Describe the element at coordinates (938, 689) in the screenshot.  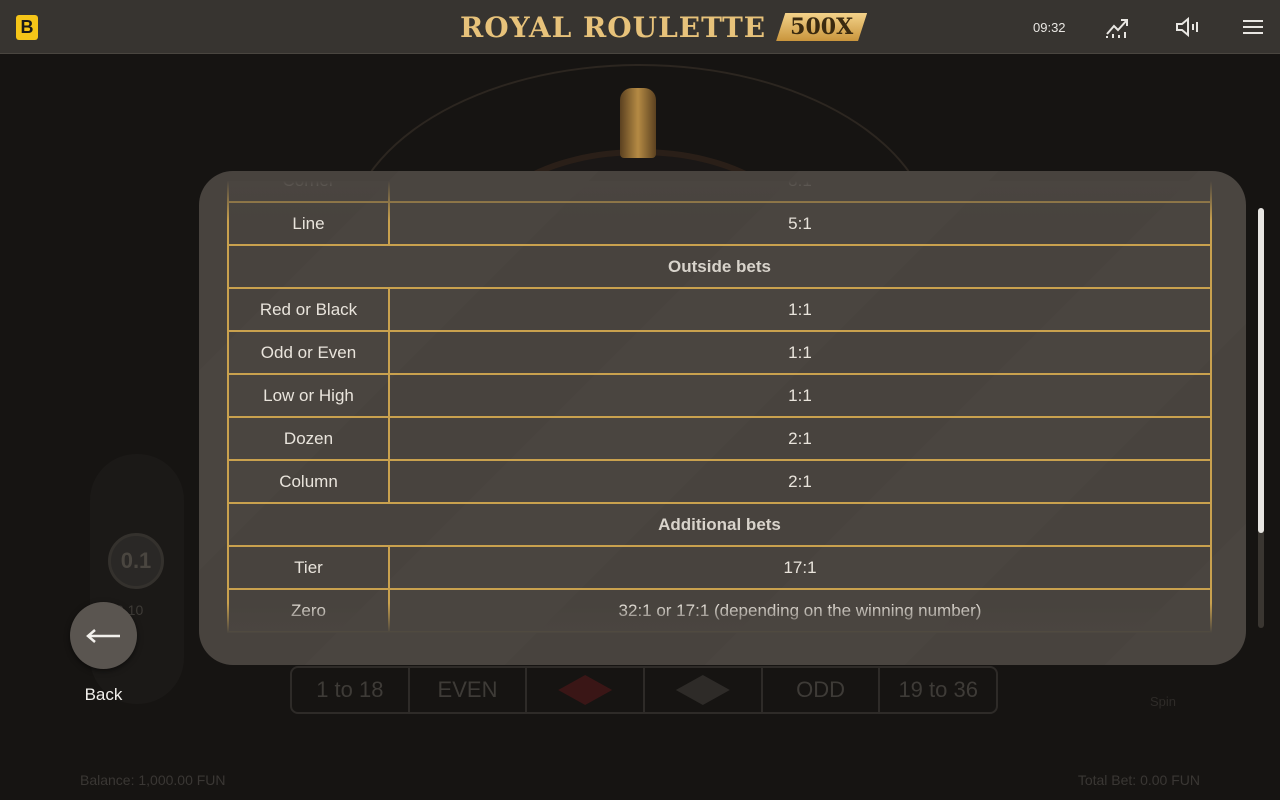
I see `bet-19-to-36: 19 to 36` at that location.